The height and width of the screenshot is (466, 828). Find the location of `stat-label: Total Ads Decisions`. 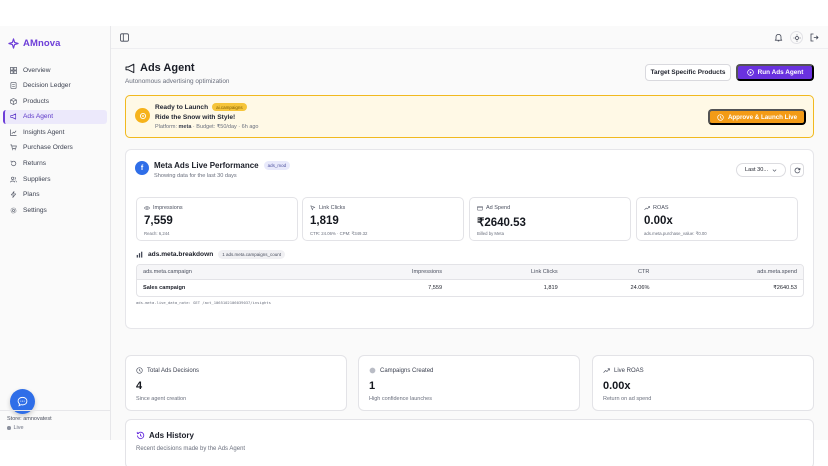

stat-label: Total Ads Decisions is located at coordinates (167, 370).